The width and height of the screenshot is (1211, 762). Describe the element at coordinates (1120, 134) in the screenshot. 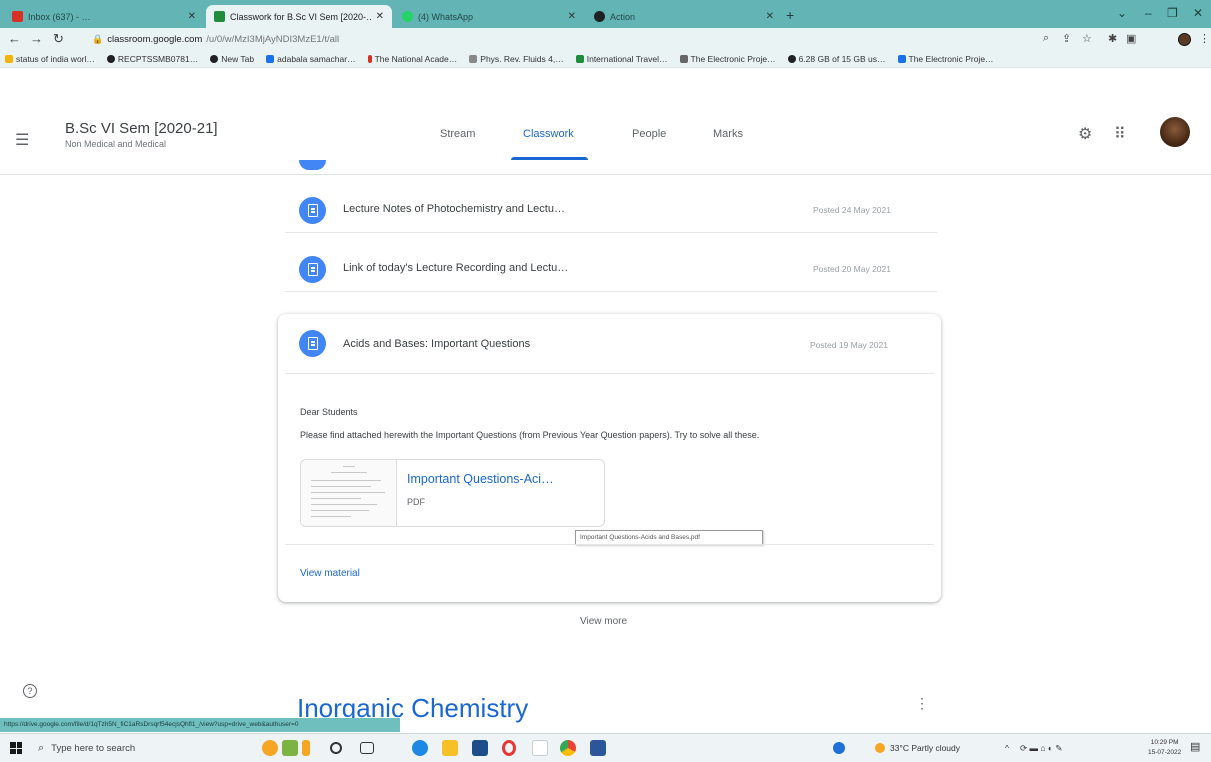

I see `apps-grid-icon: ⠿` at that location.